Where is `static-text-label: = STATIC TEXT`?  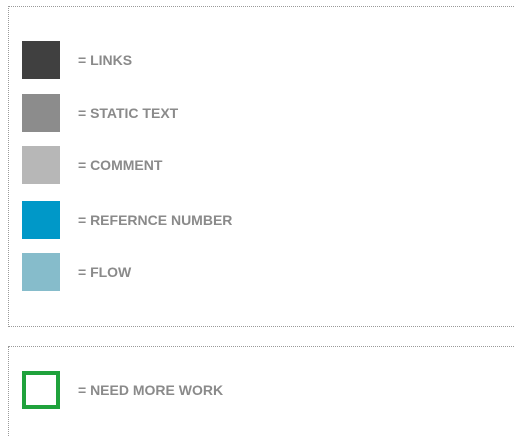
static-text-label: = STATIC TEXT is located at coordinates (128, 113).